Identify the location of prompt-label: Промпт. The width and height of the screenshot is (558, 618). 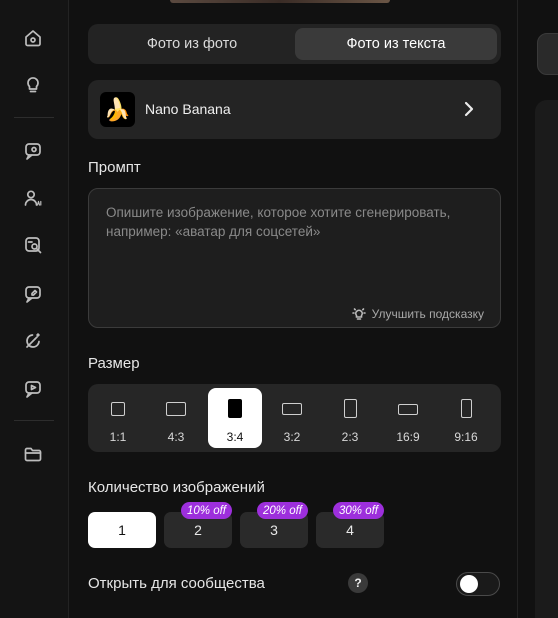
(114, 167).